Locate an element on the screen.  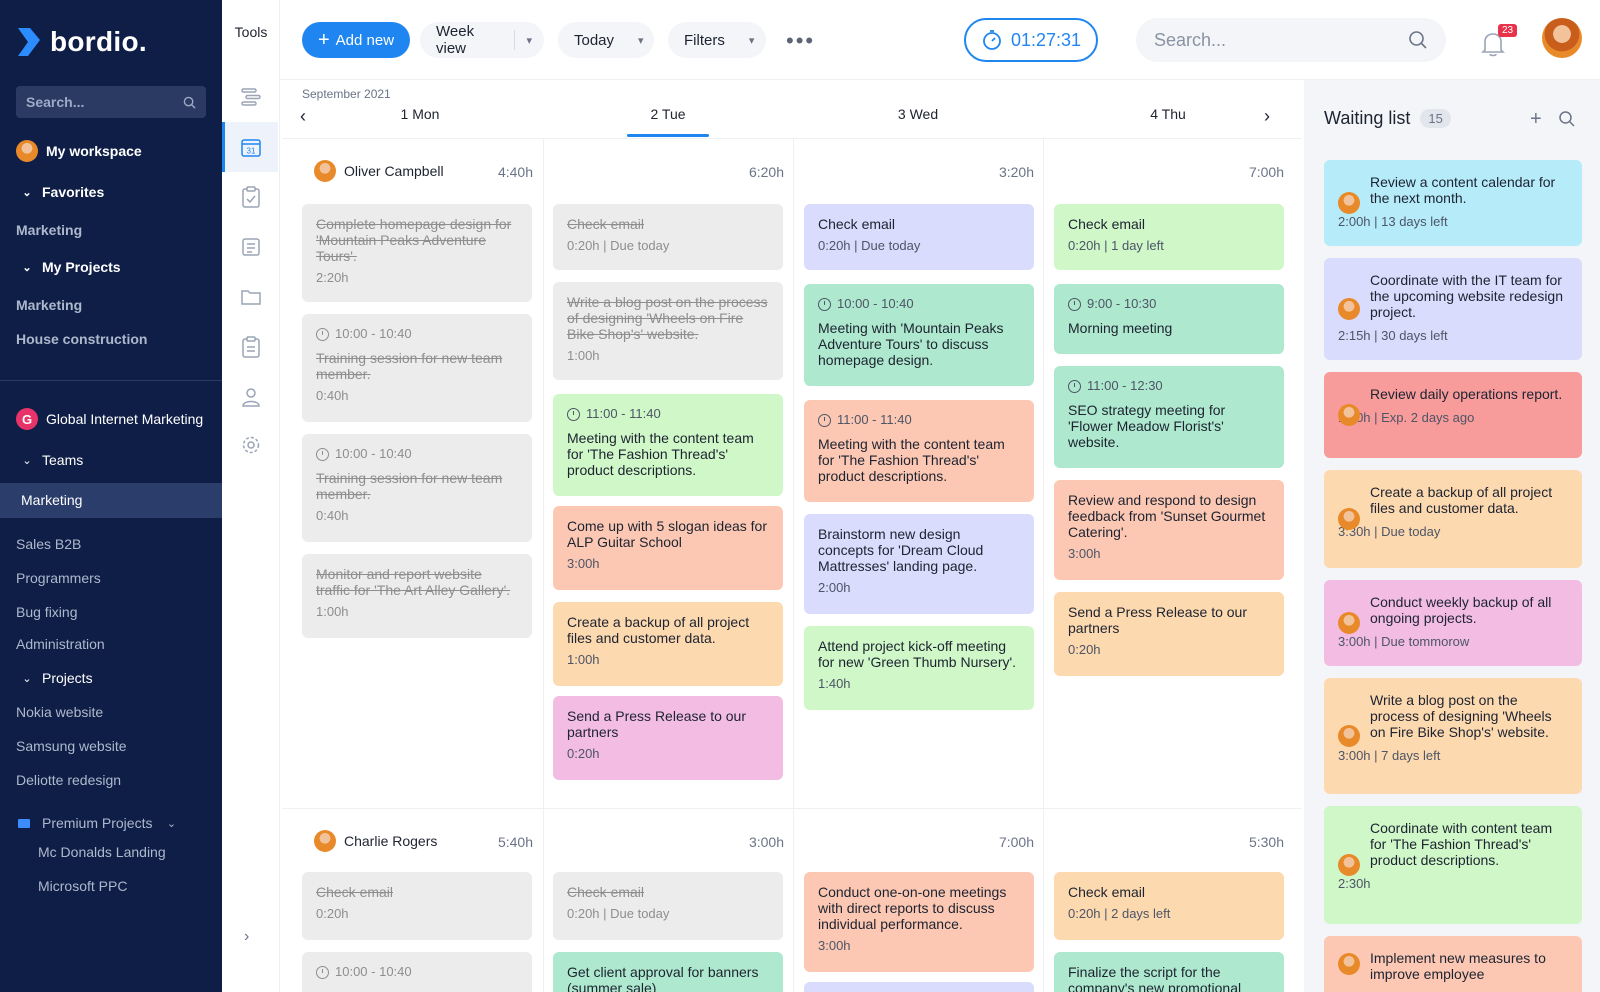
sidebar-item-microsoft: Microsoft PPC is located at coordinates (82, 886).